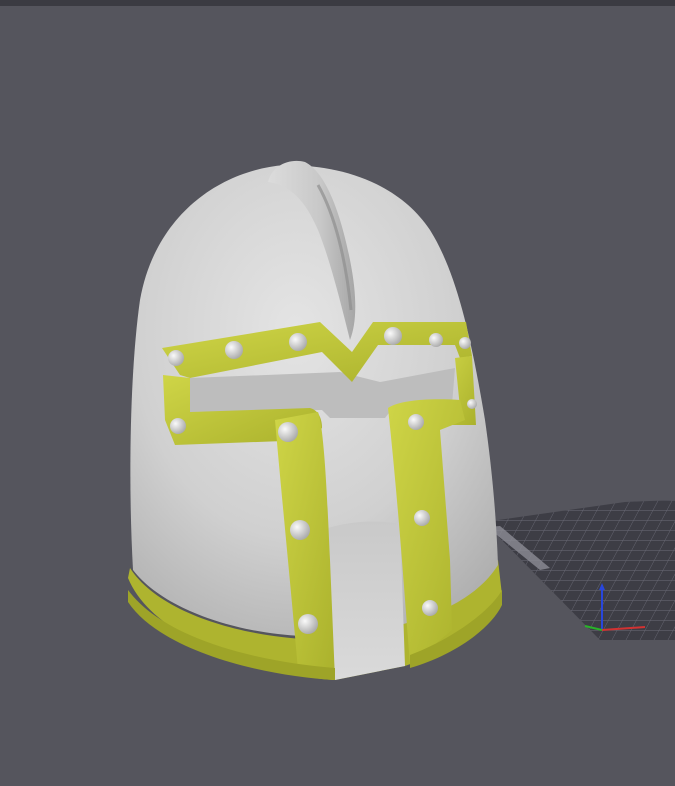 This screenshot has width=675, height=786. Describe the element at coordinates (363, 600) in the screenshot. I see `face-opening` at that location.